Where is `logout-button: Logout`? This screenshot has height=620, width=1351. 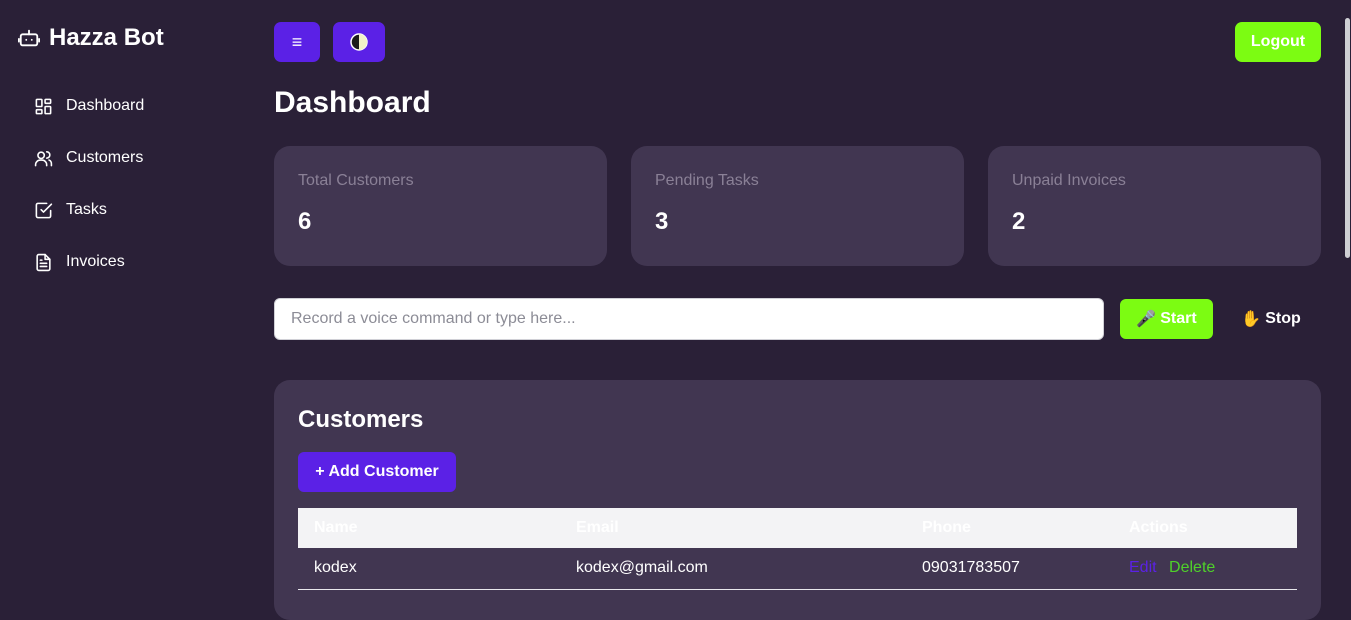 logout-button: Logout is located at coordinates (1278, 42).